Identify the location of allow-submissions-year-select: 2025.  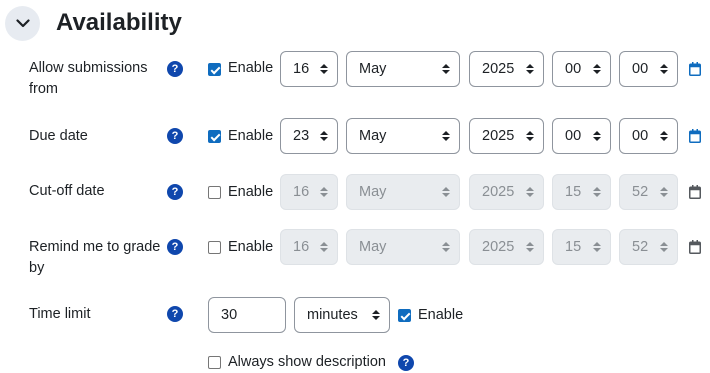
(506, 69).